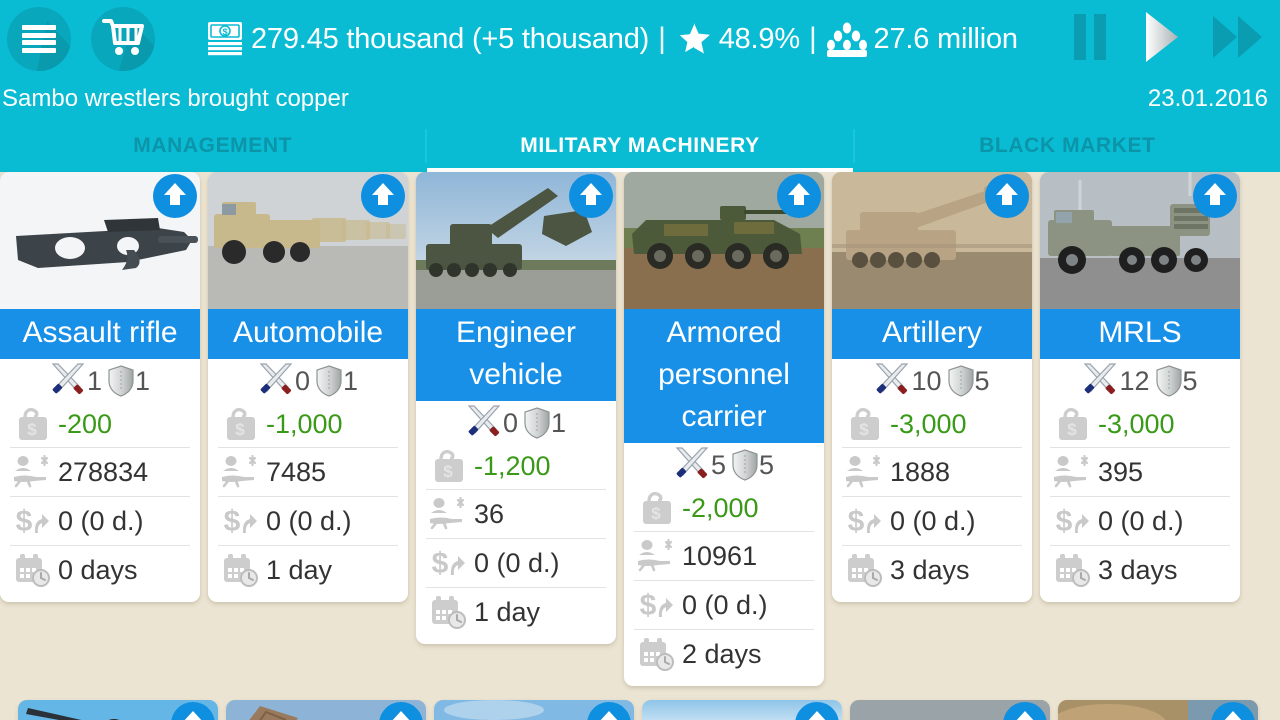 The image size is (1280, 720). What do you see at coordinates (308, 381) in the screenshot?
I see `combat-stats-row: 0 1` at bounding box center [308, 381].